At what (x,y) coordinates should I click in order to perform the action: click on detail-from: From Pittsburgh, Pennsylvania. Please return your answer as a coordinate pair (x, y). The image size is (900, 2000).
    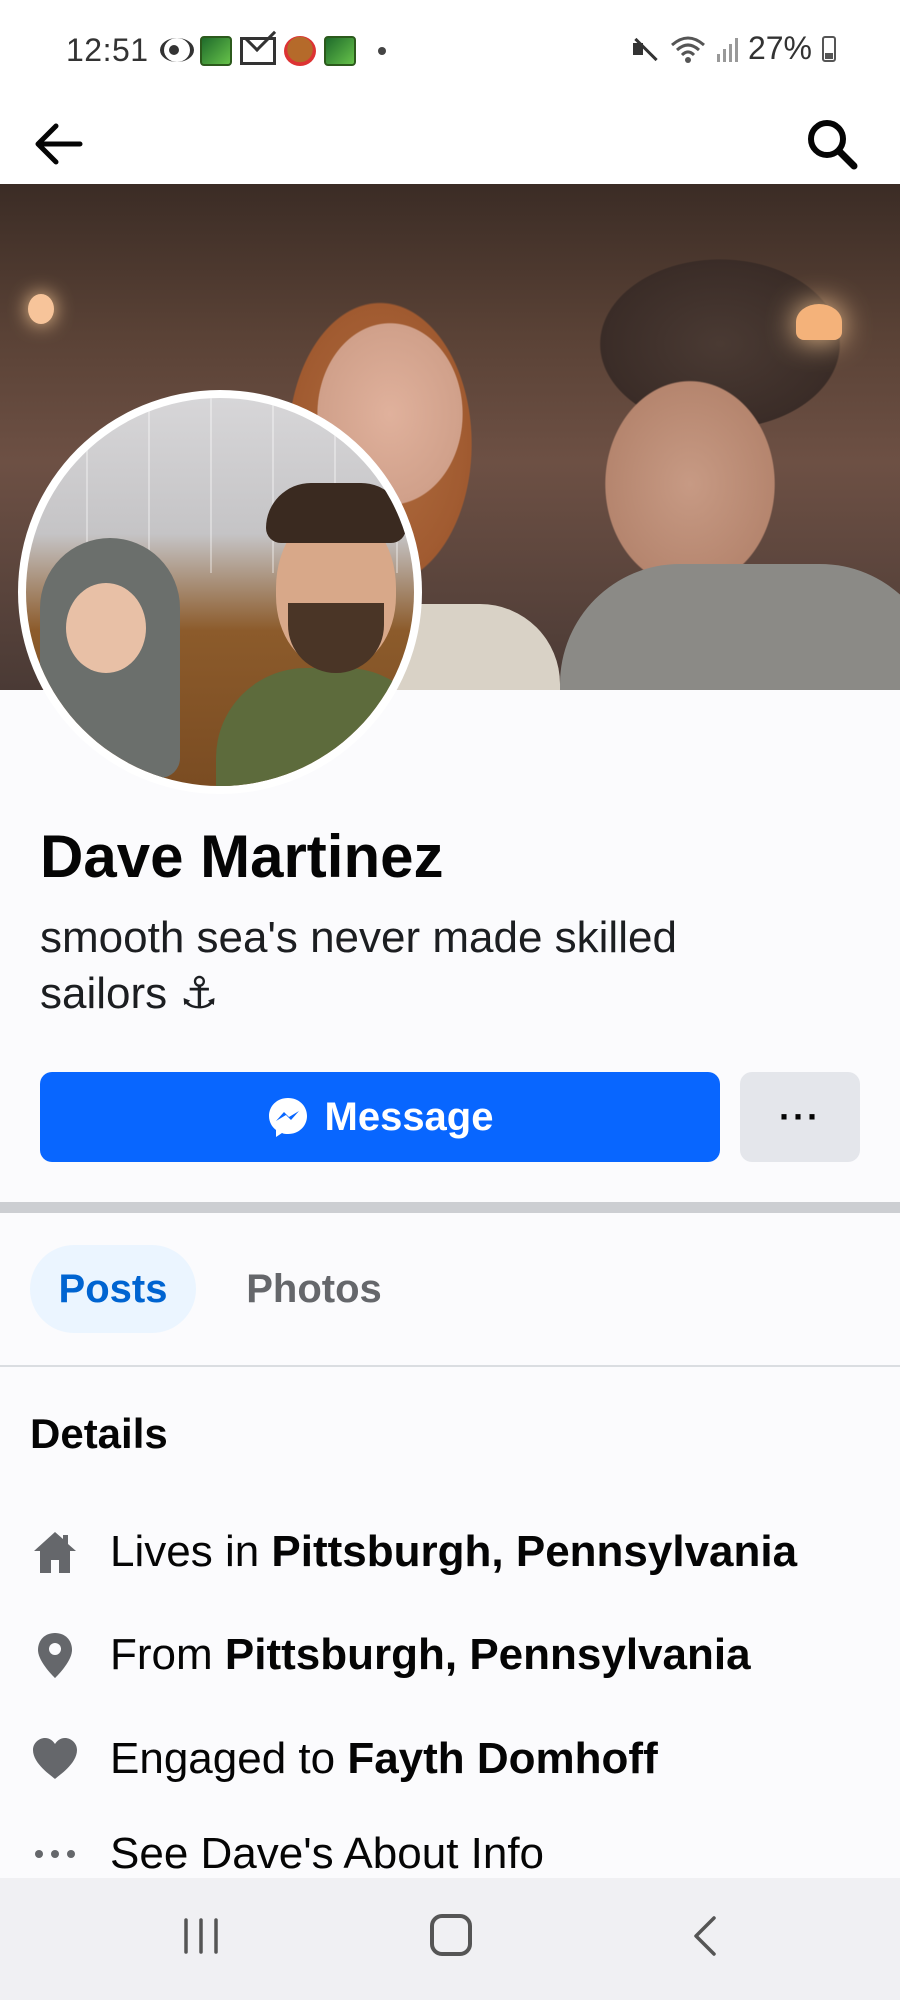
    Looking at the image, I should click on (390, 1655).